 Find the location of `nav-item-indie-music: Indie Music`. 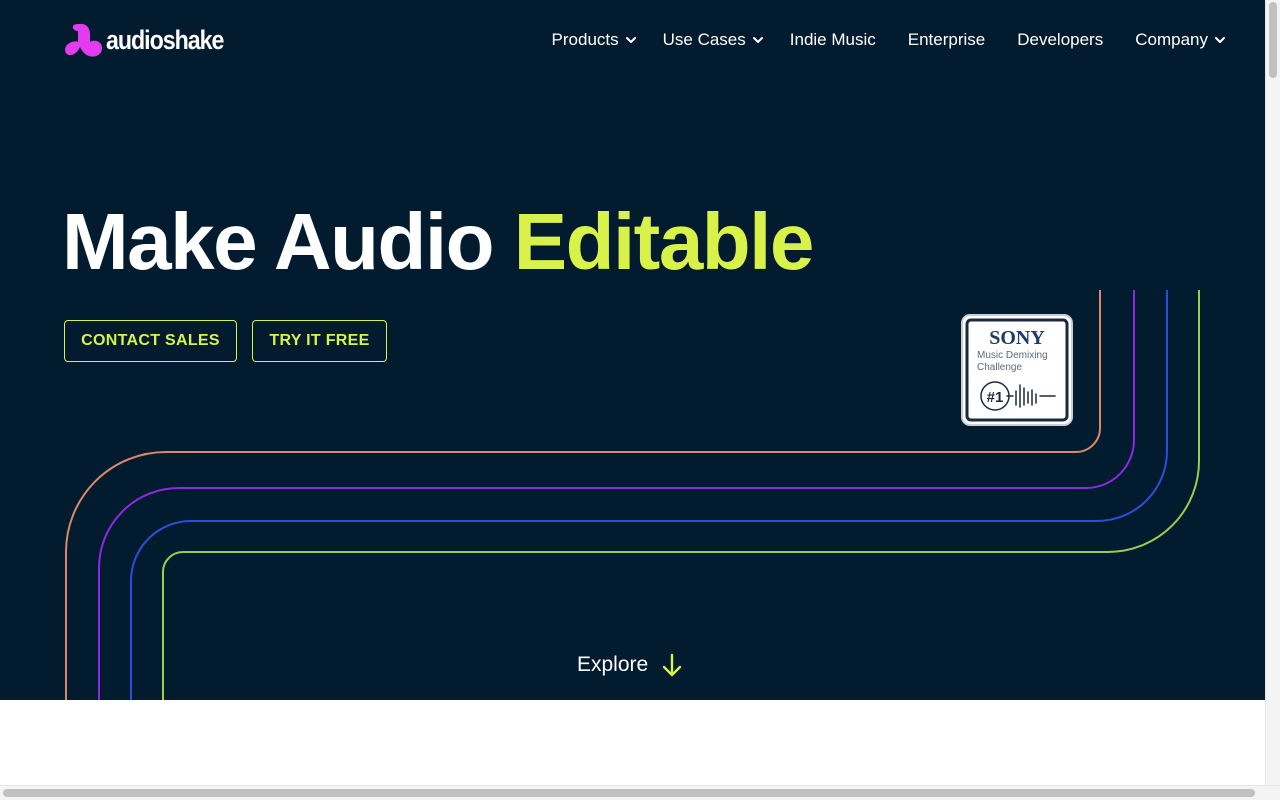

nav-item-indie-music: Indie Music is located at coordinates (833, 40).